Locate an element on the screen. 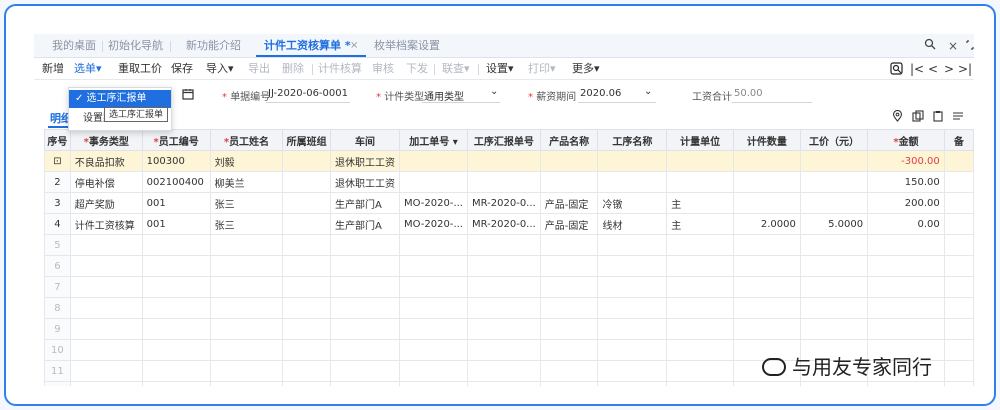 This screenshot has width=1000, height=410. chevron-down-icon: ⌄ is located at coordinates (648, 91).